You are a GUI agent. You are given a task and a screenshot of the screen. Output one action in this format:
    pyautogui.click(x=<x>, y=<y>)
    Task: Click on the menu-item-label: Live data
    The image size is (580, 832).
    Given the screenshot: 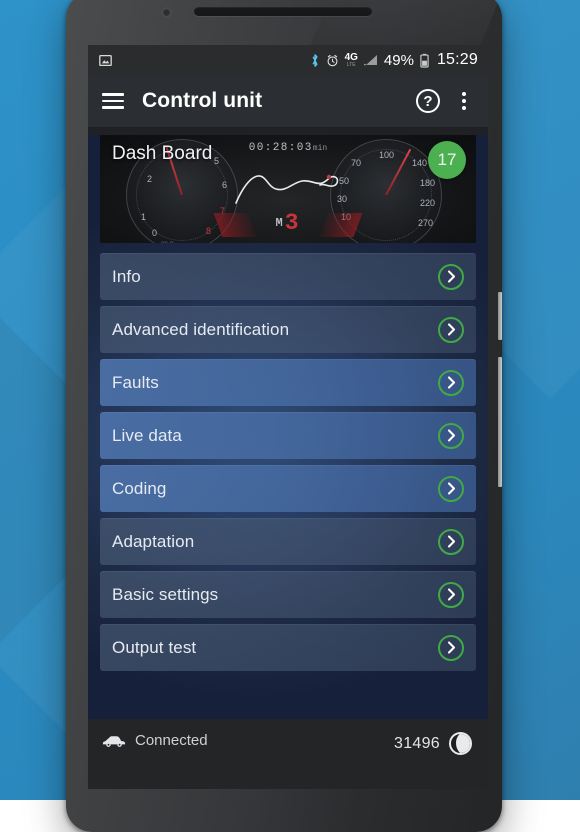 What is the action you would take?
    pyautogui.click(x=147, y=435)
    